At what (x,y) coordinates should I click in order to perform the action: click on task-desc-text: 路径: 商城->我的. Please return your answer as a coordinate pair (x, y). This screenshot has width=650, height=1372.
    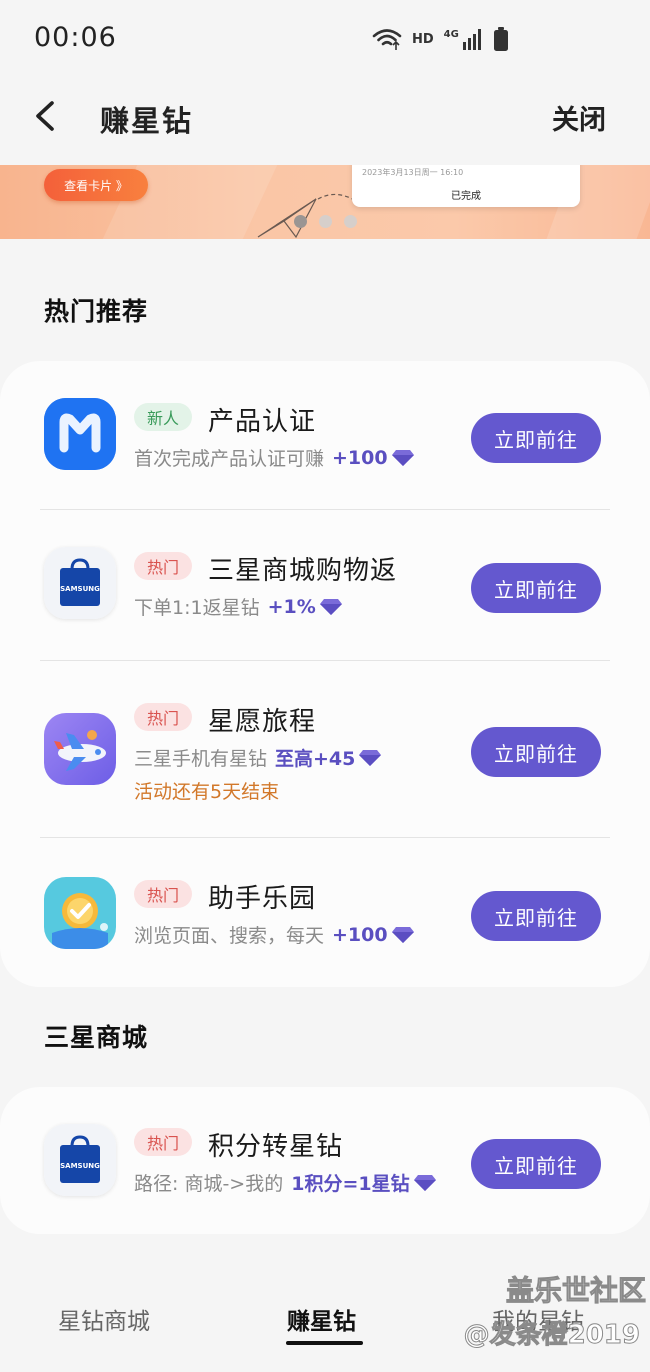
    Looking at the image, I should click on (209, 1184).